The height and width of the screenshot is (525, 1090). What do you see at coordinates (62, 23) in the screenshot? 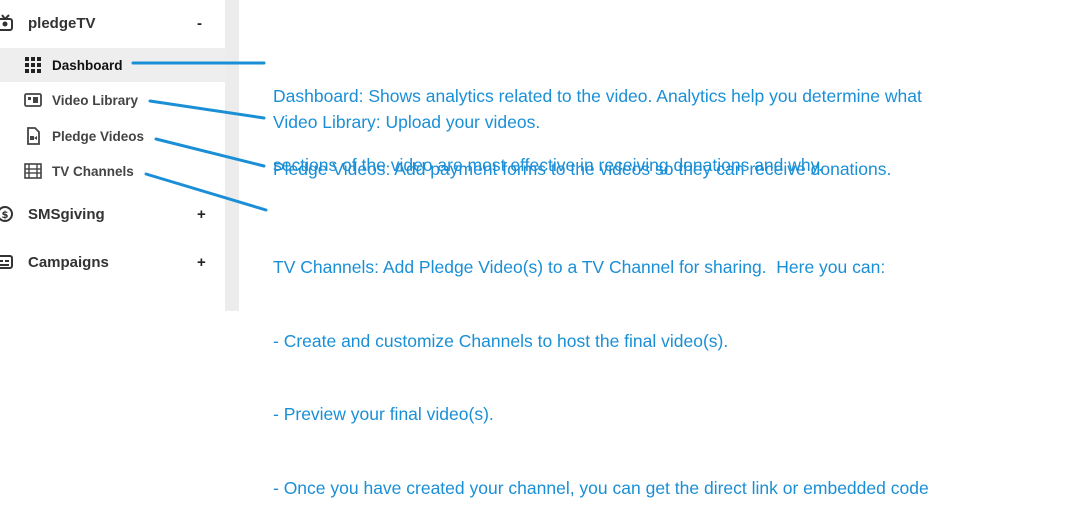
I see `nav-section-label: pledgeTV` at bounding box center [62, 23].